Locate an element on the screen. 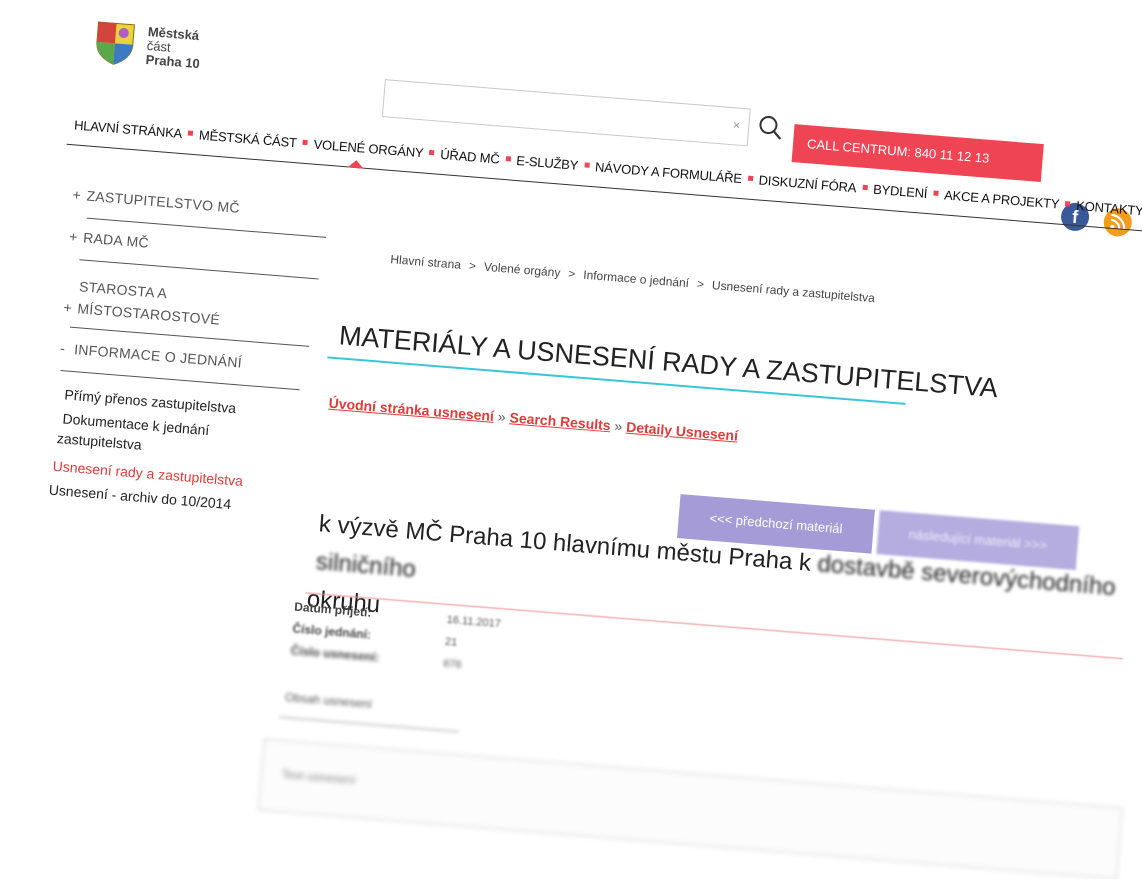 This screenshot has height=879, width=1142. sidebar-item-zastupitelstvo: + ZASTUPITELSTVO MČ is located at coordinates (197, 204).